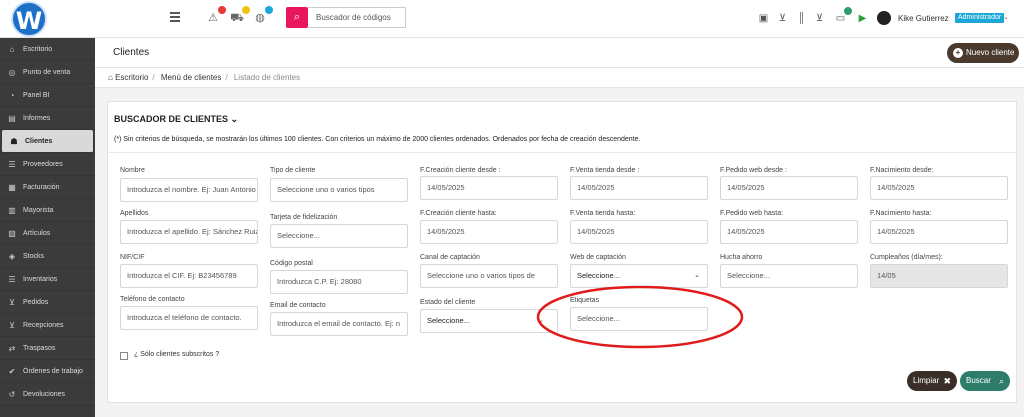 This screenshot has width=1024, height=417. What do you see at coordinates (12, 348) in the screenshot?
I see `transfer-icon: ⇄` at bounding box center [12, 348].